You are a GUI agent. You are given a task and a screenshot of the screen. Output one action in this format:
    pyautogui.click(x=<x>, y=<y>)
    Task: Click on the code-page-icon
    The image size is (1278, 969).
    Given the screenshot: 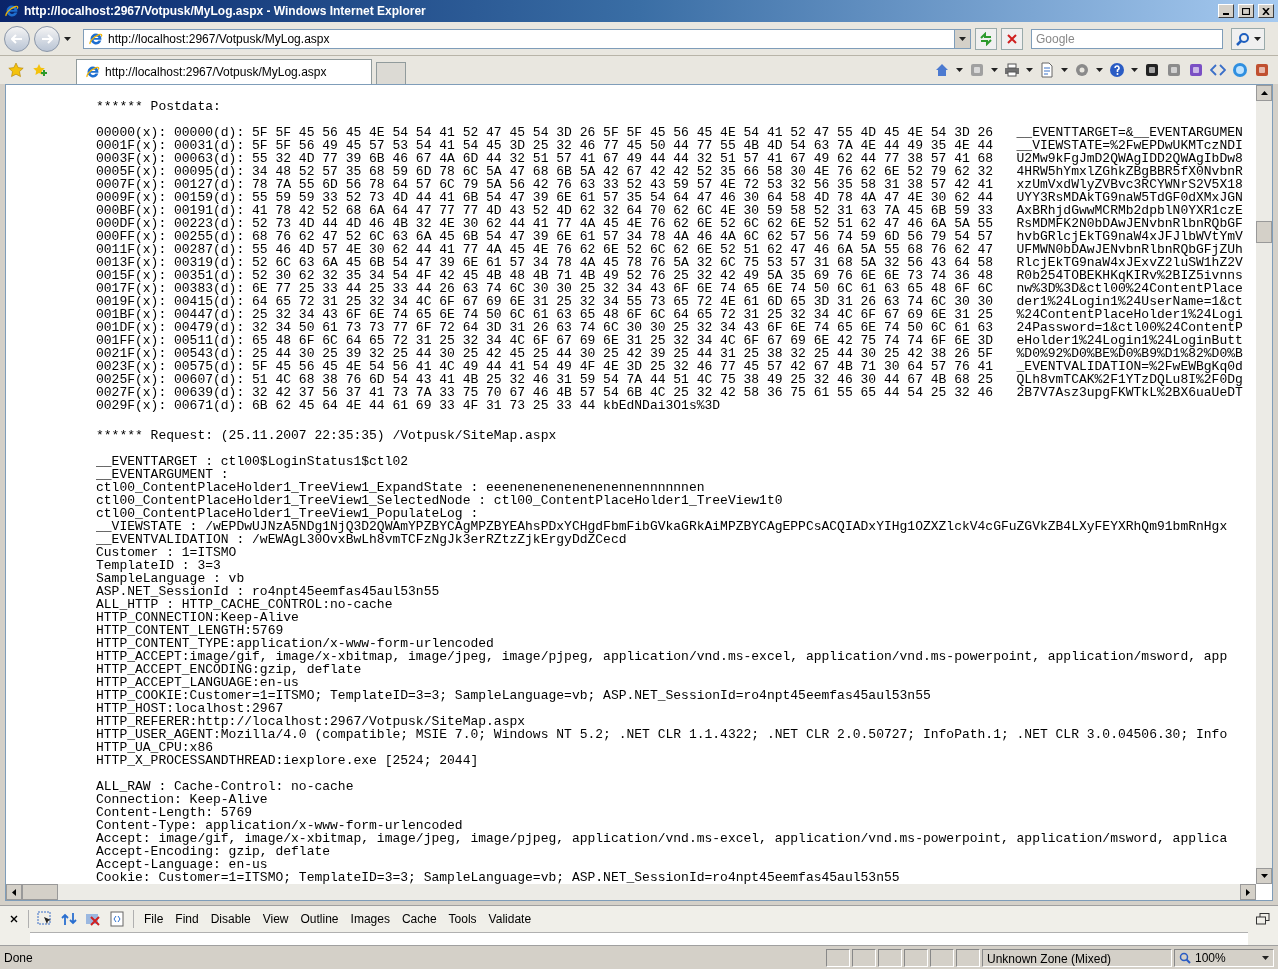 What is the action you would take?
    pyautogui.click(x=117, y=919)
    